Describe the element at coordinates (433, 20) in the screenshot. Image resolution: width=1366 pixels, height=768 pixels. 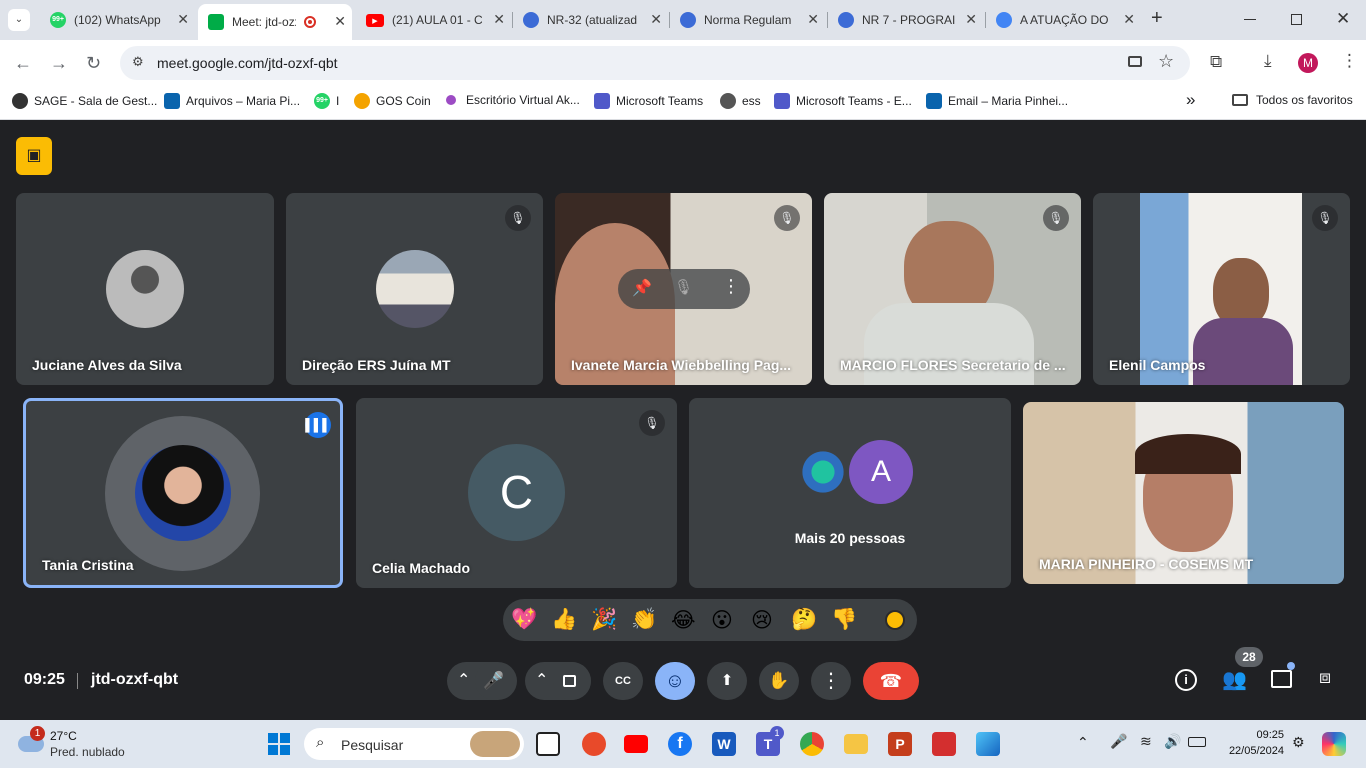
I see `tab-youtube: ▶ (21) AULA 01 - C ✕` at that location.